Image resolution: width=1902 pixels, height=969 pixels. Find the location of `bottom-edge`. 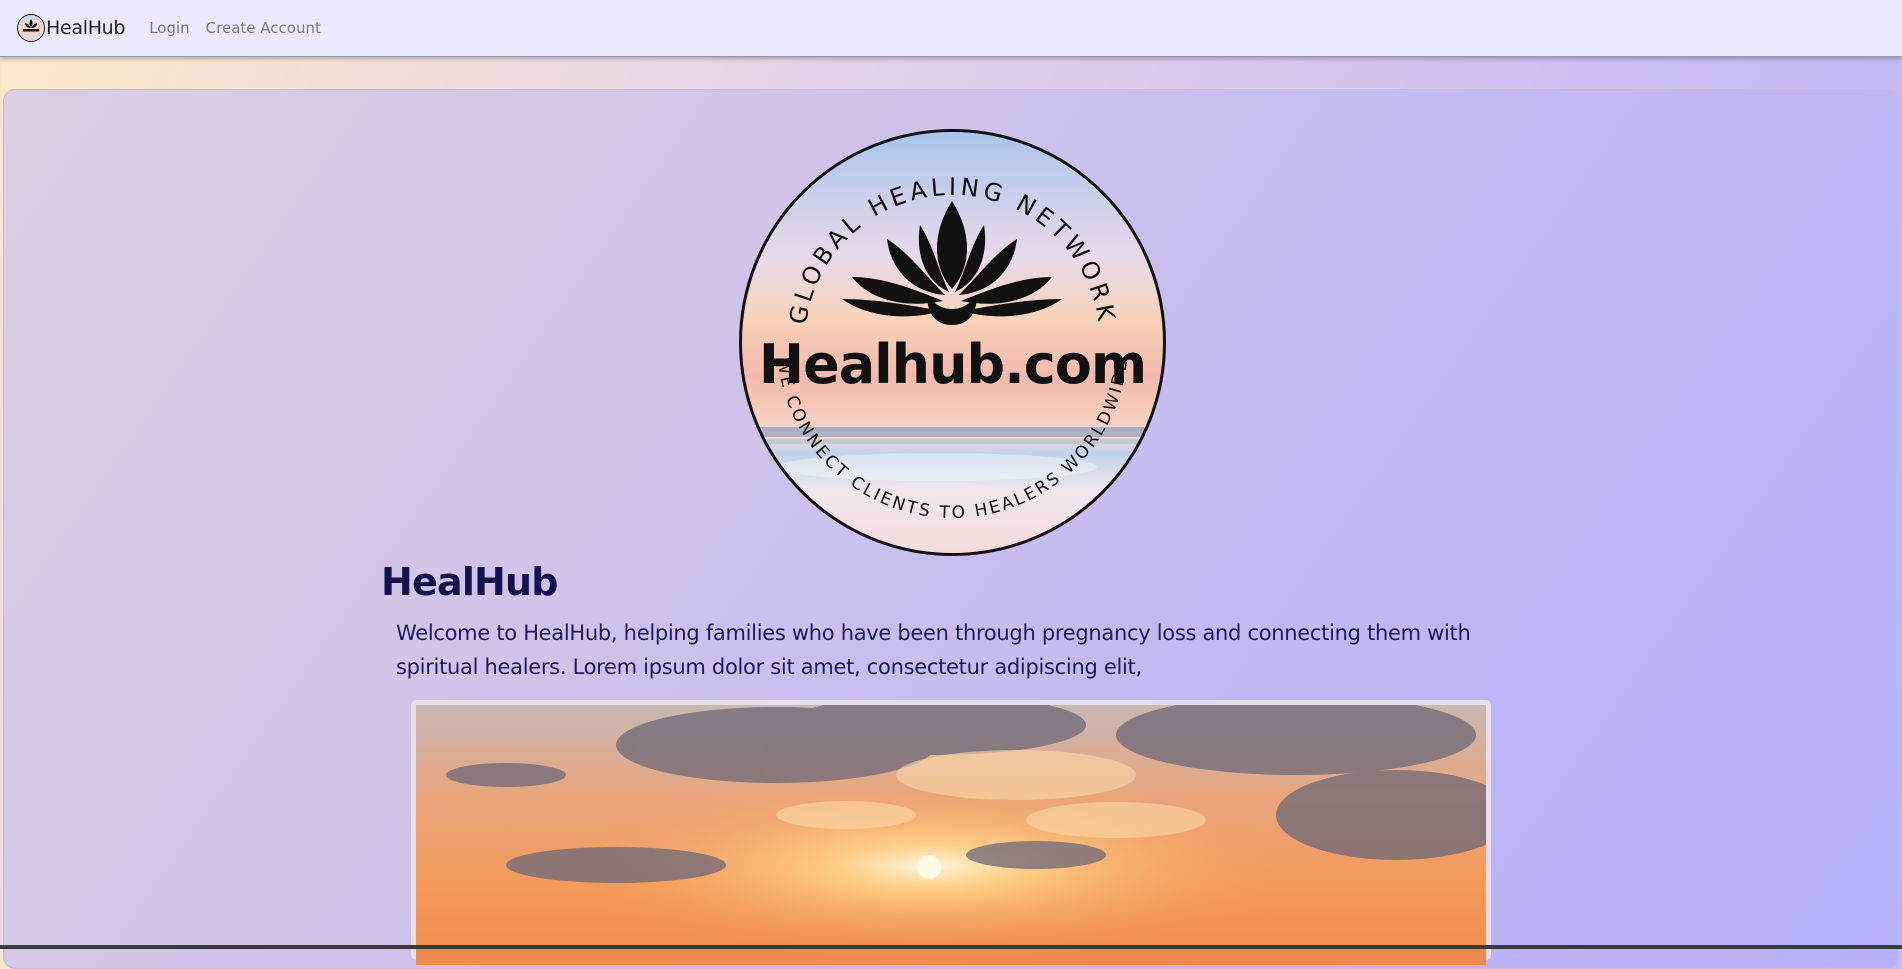

bottom-edge is located at coordinates (951, 947).